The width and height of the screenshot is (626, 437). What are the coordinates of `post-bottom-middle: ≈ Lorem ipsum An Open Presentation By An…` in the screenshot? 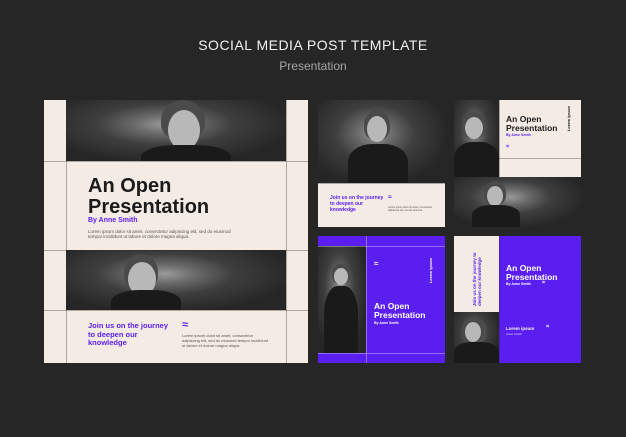 It's located at (381, 299).